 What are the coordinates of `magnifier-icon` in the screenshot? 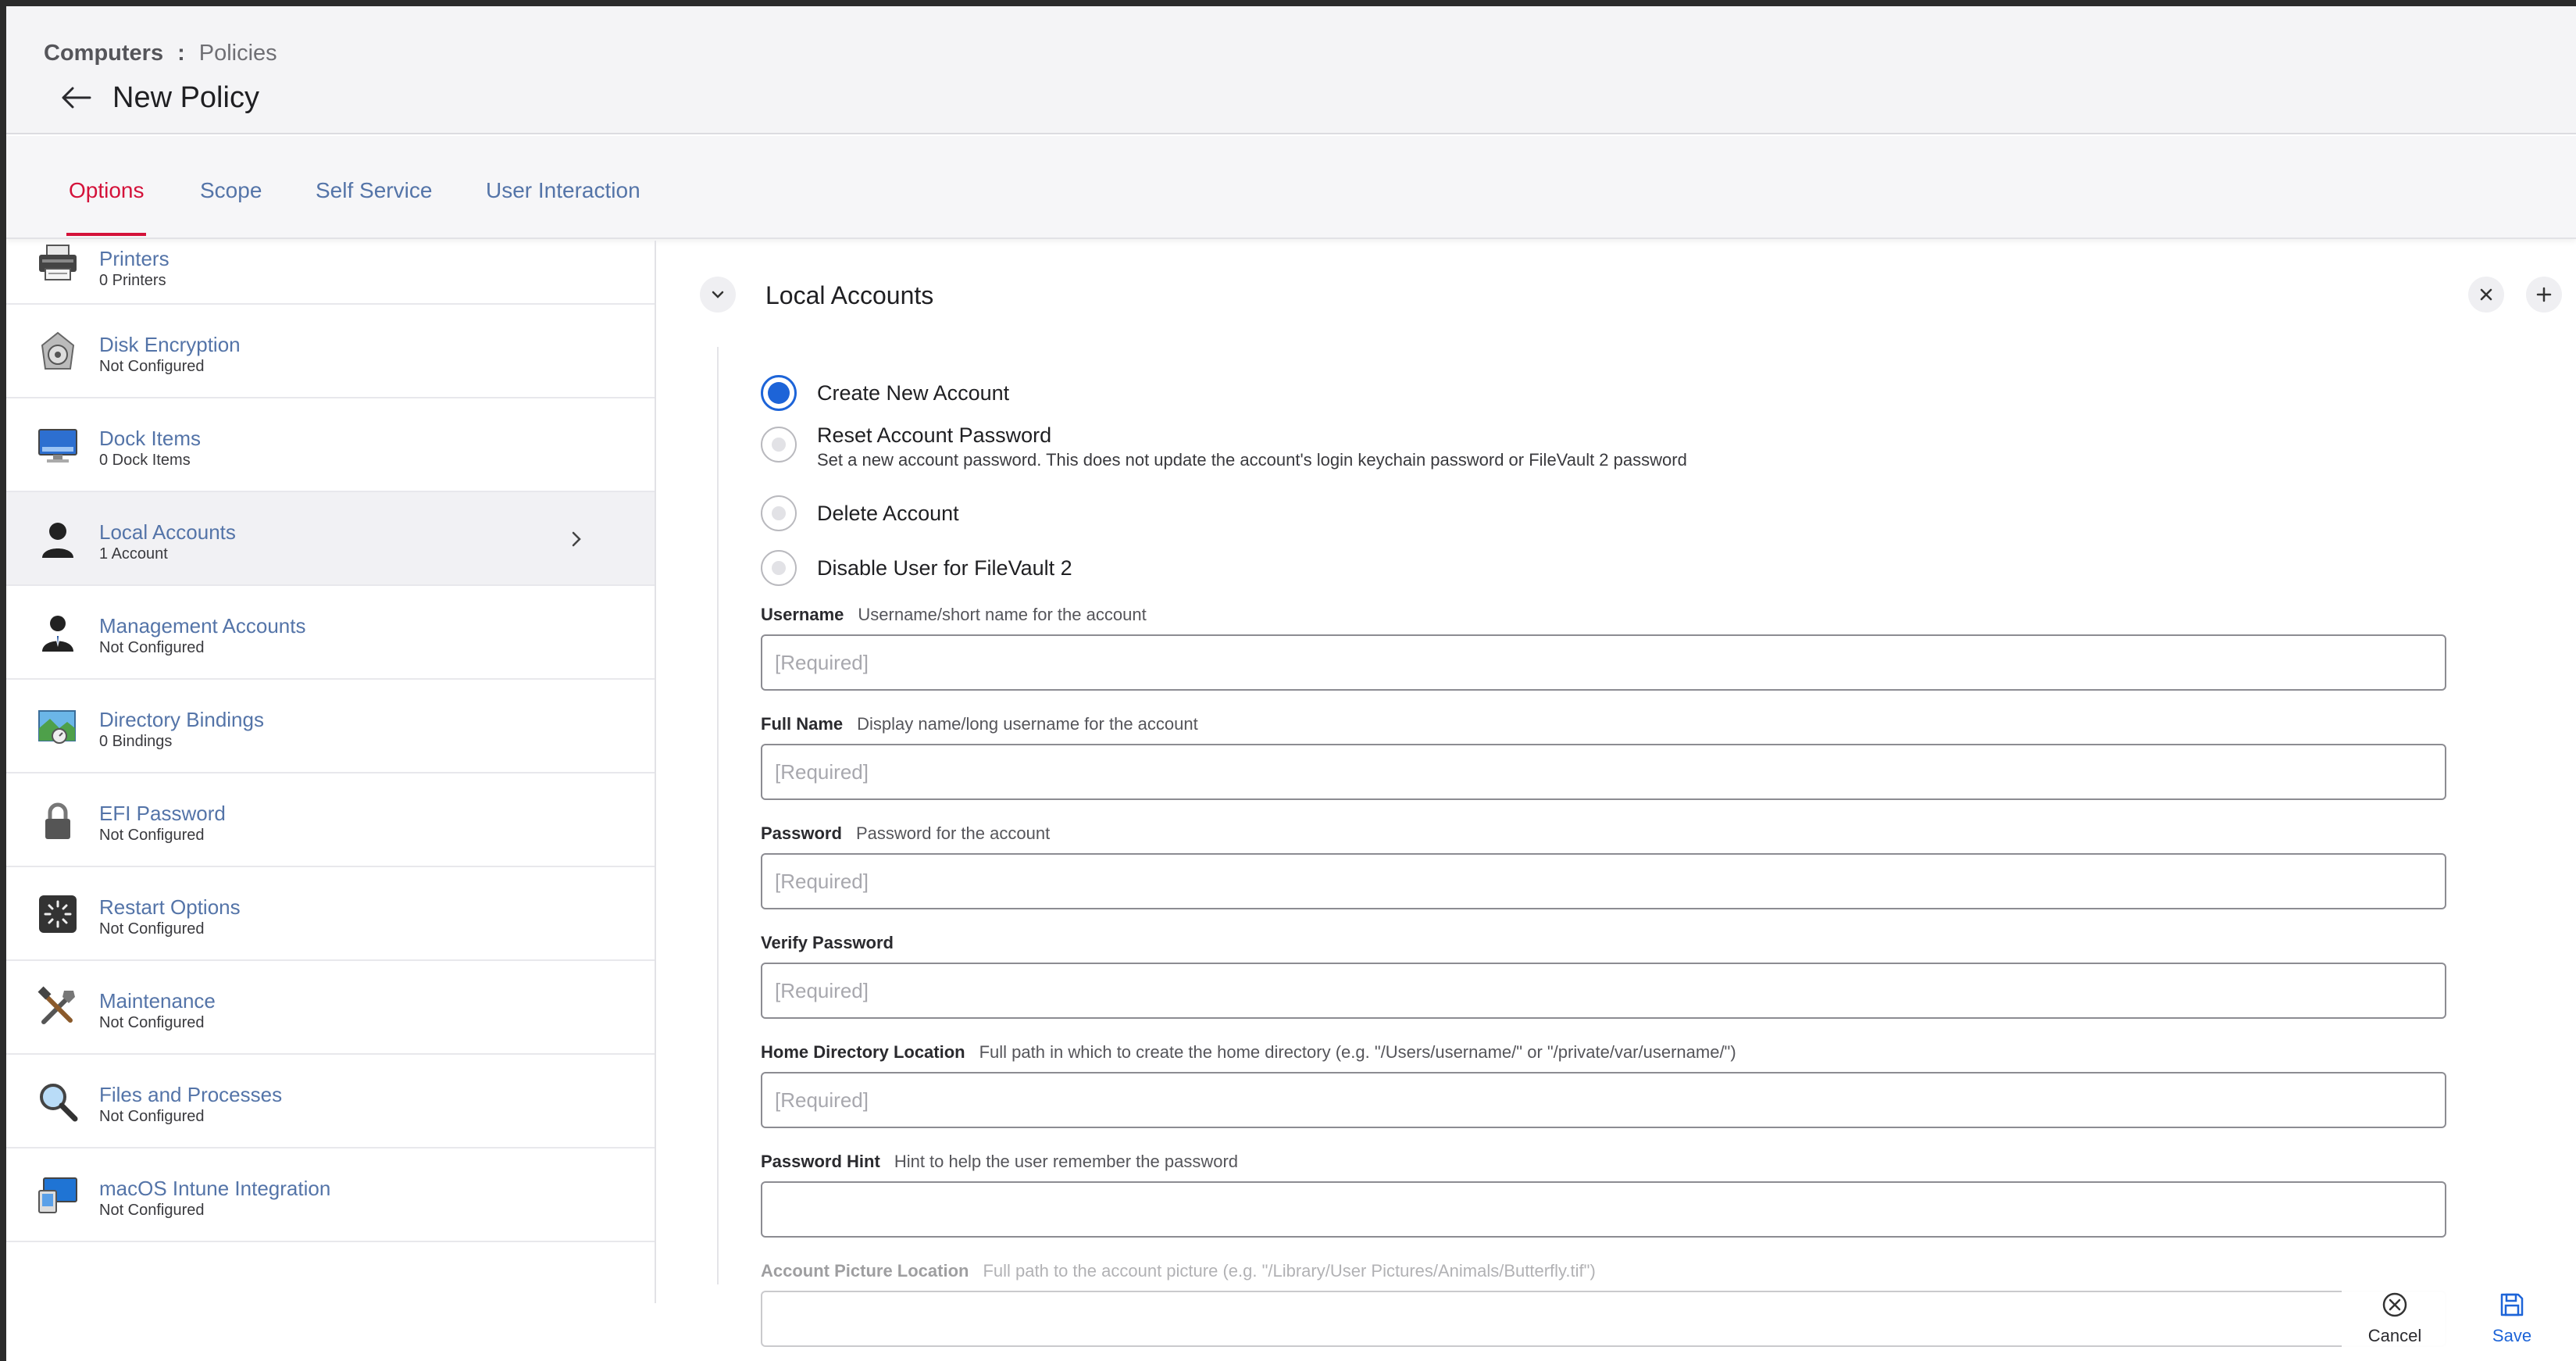 It's located at (58, 1101).